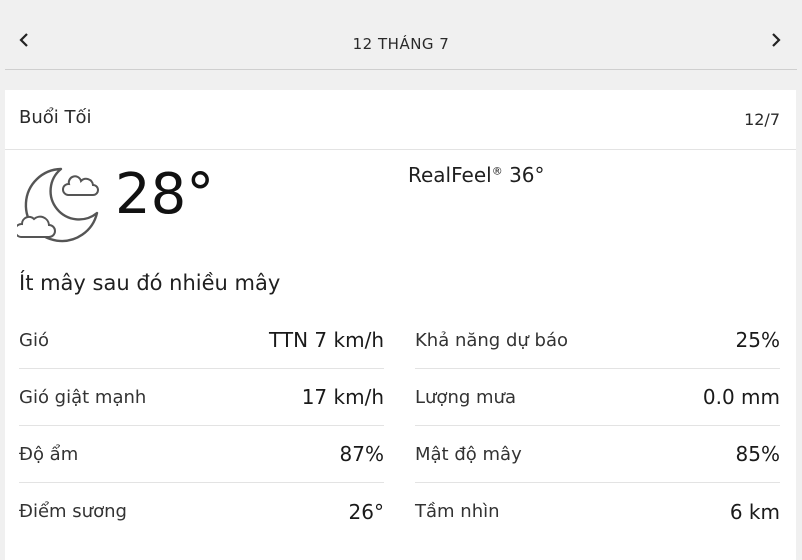 The width and height of the screenshot is (802, 560). I want to click on detail-value: 87%, so click(361, 454).